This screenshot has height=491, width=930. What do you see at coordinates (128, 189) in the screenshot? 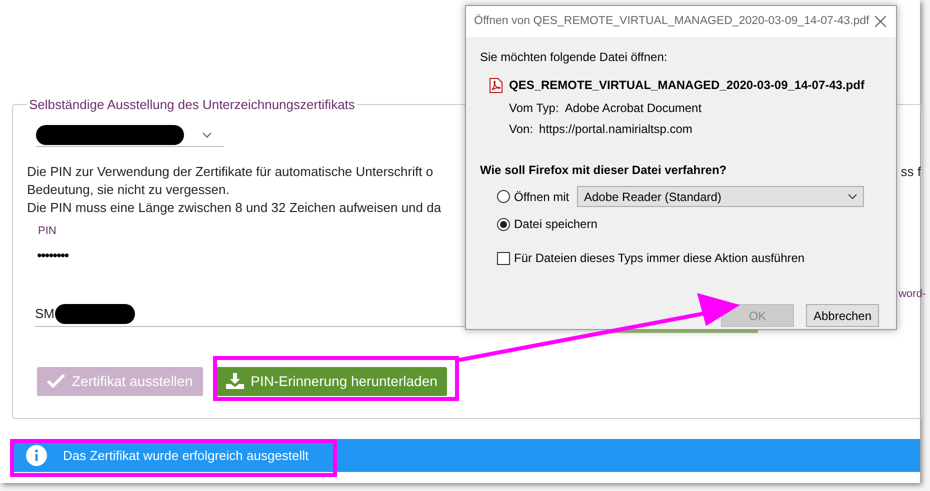
I see `intro-text: Bedeutung, sie nicht zu vergessen.` at bounding box center [128, 189].